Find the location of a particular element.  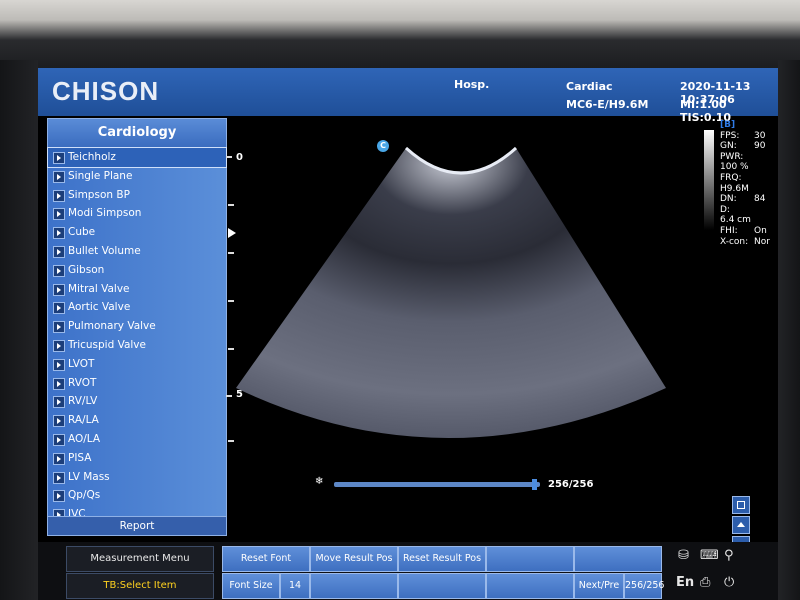

menu-item-label: Single Plane is located at coordinates (100, 175).